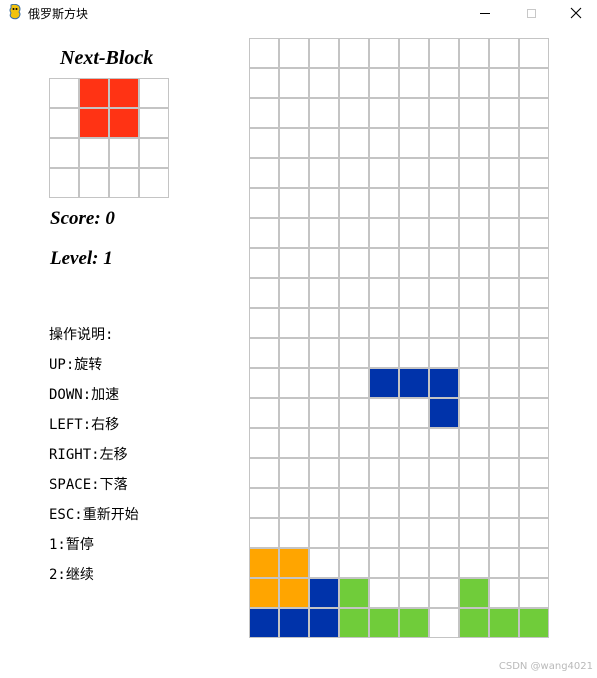 The image size is (597, 678). I want to click on close-button, so click(575, 13).